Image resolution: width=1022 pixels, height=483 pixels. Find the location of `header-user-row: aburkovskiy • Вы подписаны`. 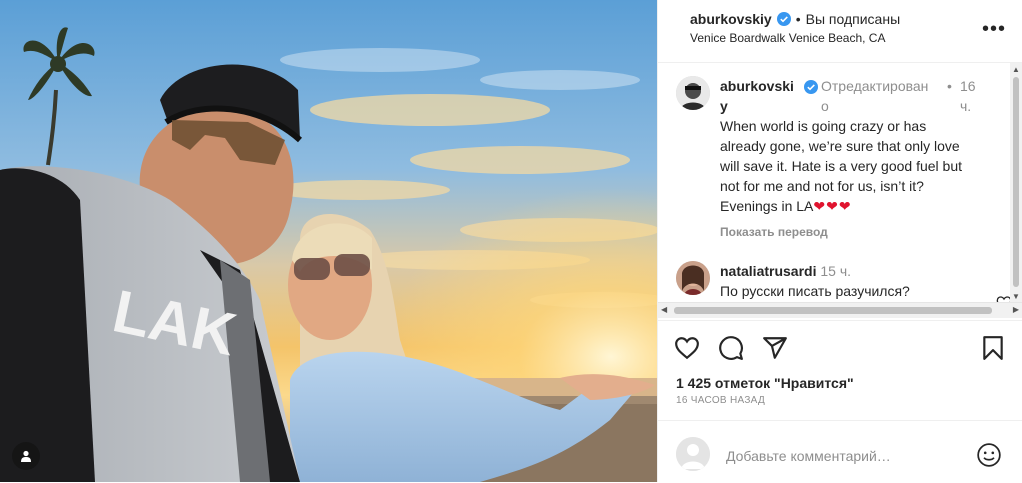

header-user-row: aburkovskiy • Вы подписаны is located at coordinates (795, 19).